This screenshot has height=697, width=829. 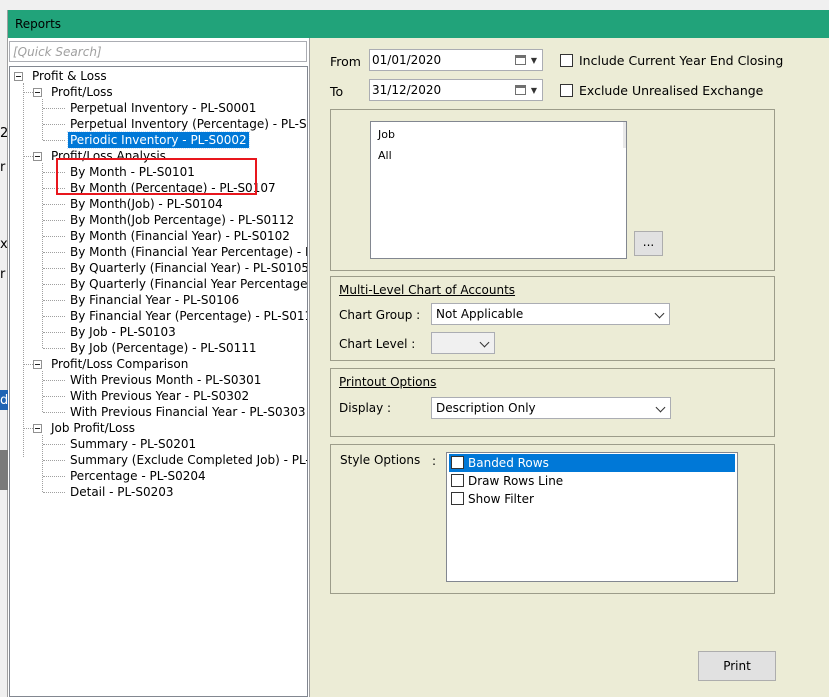 What do you see at coordinates (122, 492) in the screenshot?
I see `tree-item-label: Detail - PL-S0203` at bounding box center [122, 492].